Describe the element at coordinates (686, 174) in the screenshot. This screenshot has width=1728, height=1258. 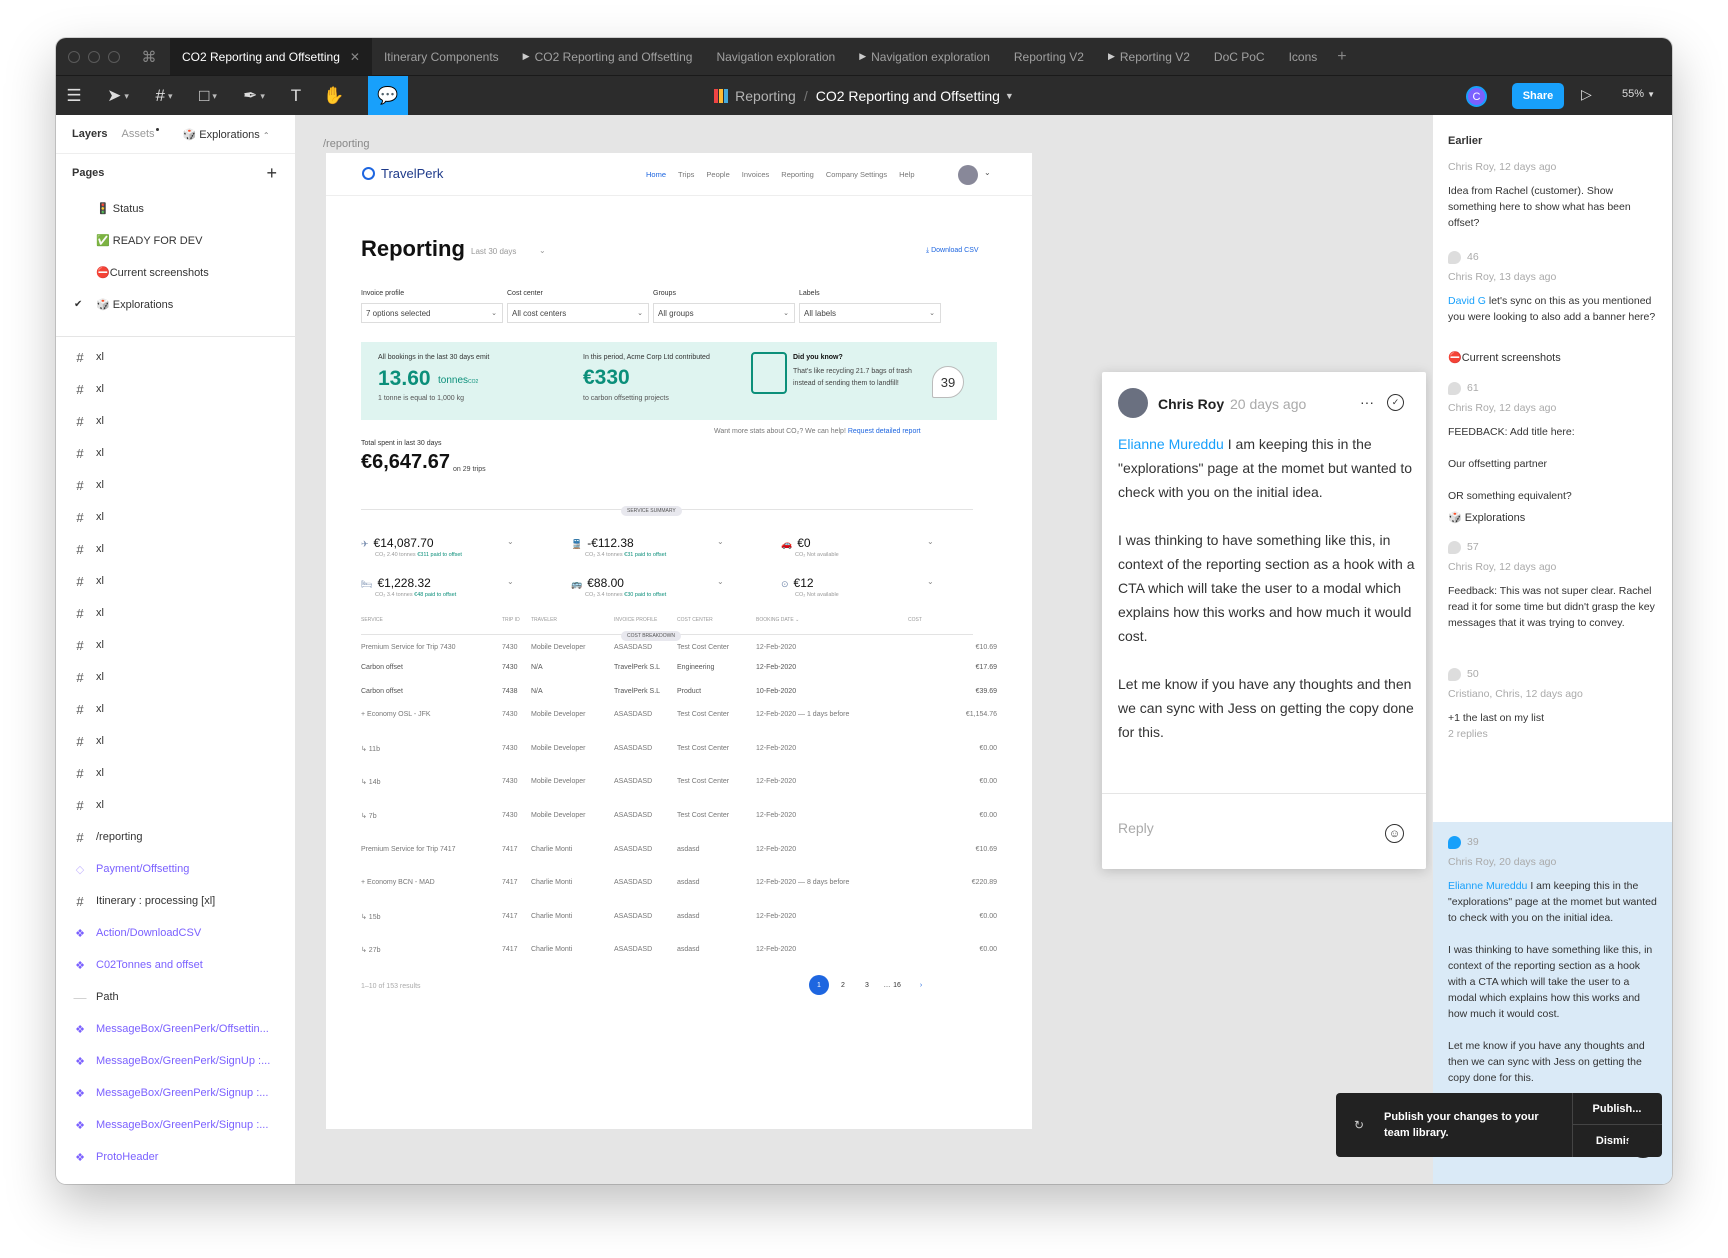
I see `nav-link: Trips` at that location.